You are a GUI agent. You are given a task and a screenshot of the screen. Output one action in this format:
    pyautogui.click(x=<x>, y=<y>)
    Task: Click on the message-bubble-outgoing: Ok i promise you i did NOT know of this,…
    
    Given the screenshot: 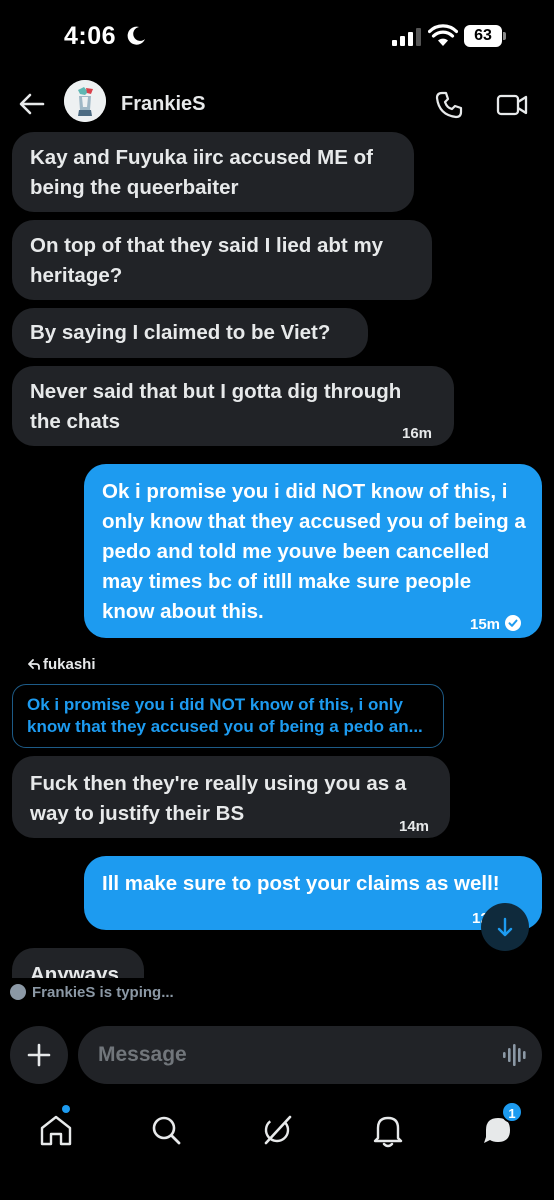 What is the action you would take?
    pyautogui.click(x=313, y=551)
    